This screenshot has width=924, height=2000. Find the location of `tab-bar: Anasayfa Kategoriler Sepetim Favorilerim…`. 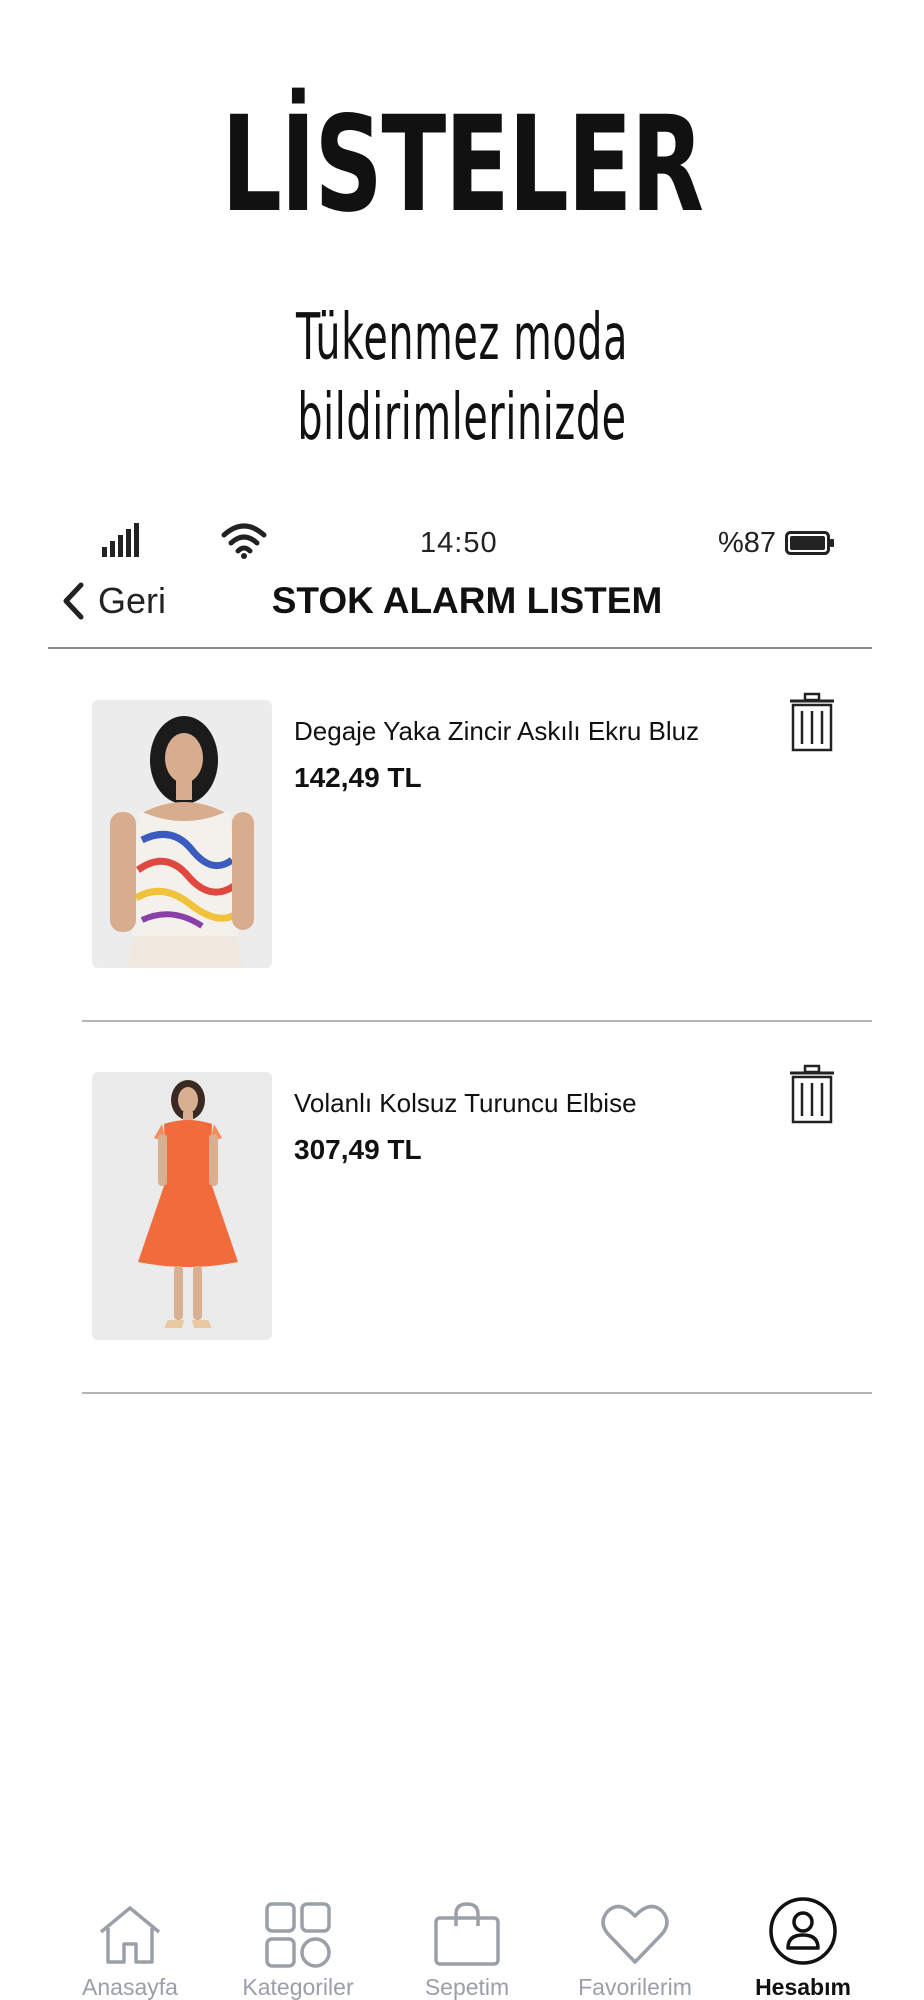

tab-bar: Anasayfa Kategoriler Sepetim Favorilerim… is located at coordinates (462, 1945).